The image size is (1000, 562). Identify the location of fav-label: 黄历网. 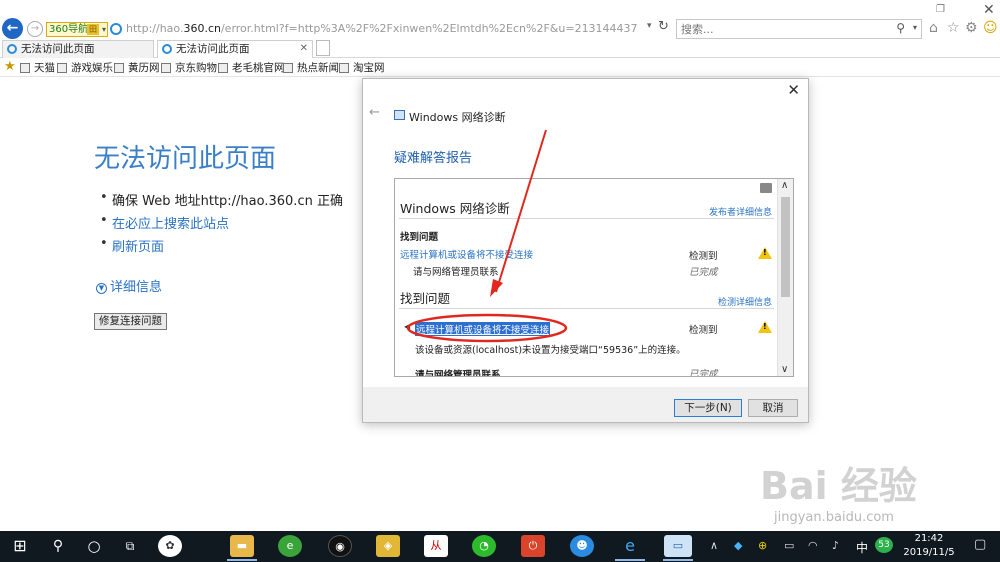
(144, 68).